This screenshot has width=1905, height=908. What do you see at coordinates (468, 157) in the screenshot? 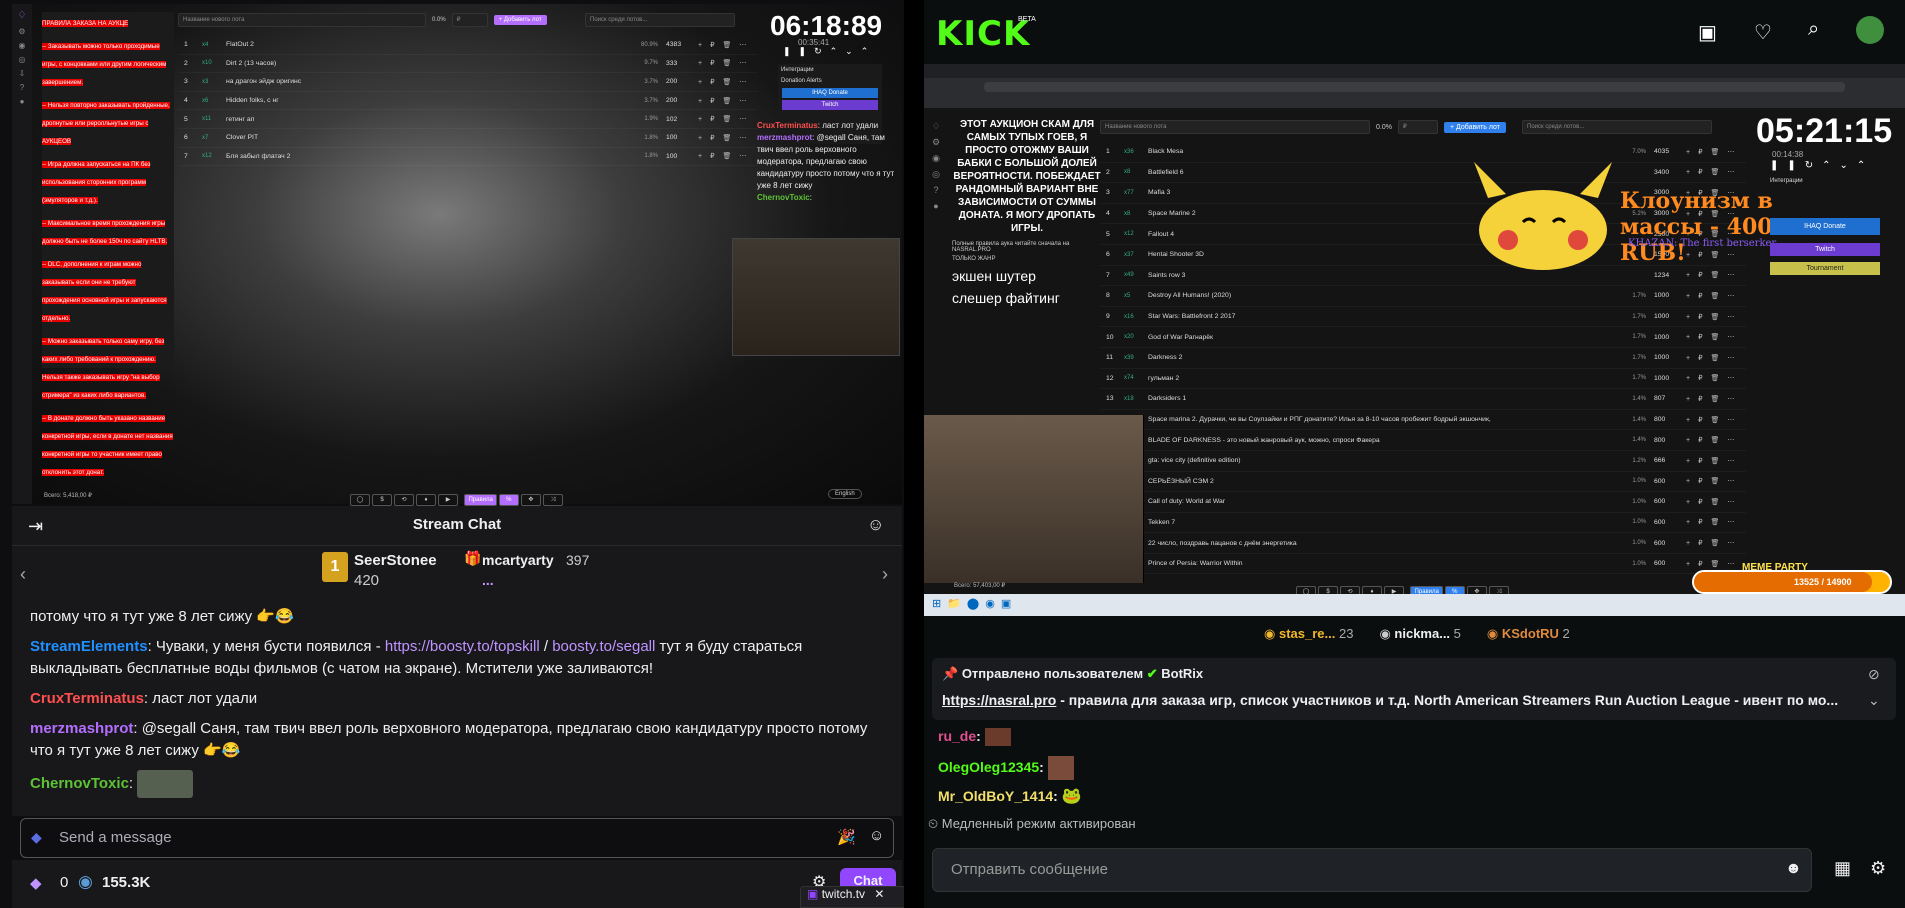
I see `table-row: 7 x12 Бля забыл флатач 2 1.8% 100 +₽🗑⋯` at bounding box center [468, 157].